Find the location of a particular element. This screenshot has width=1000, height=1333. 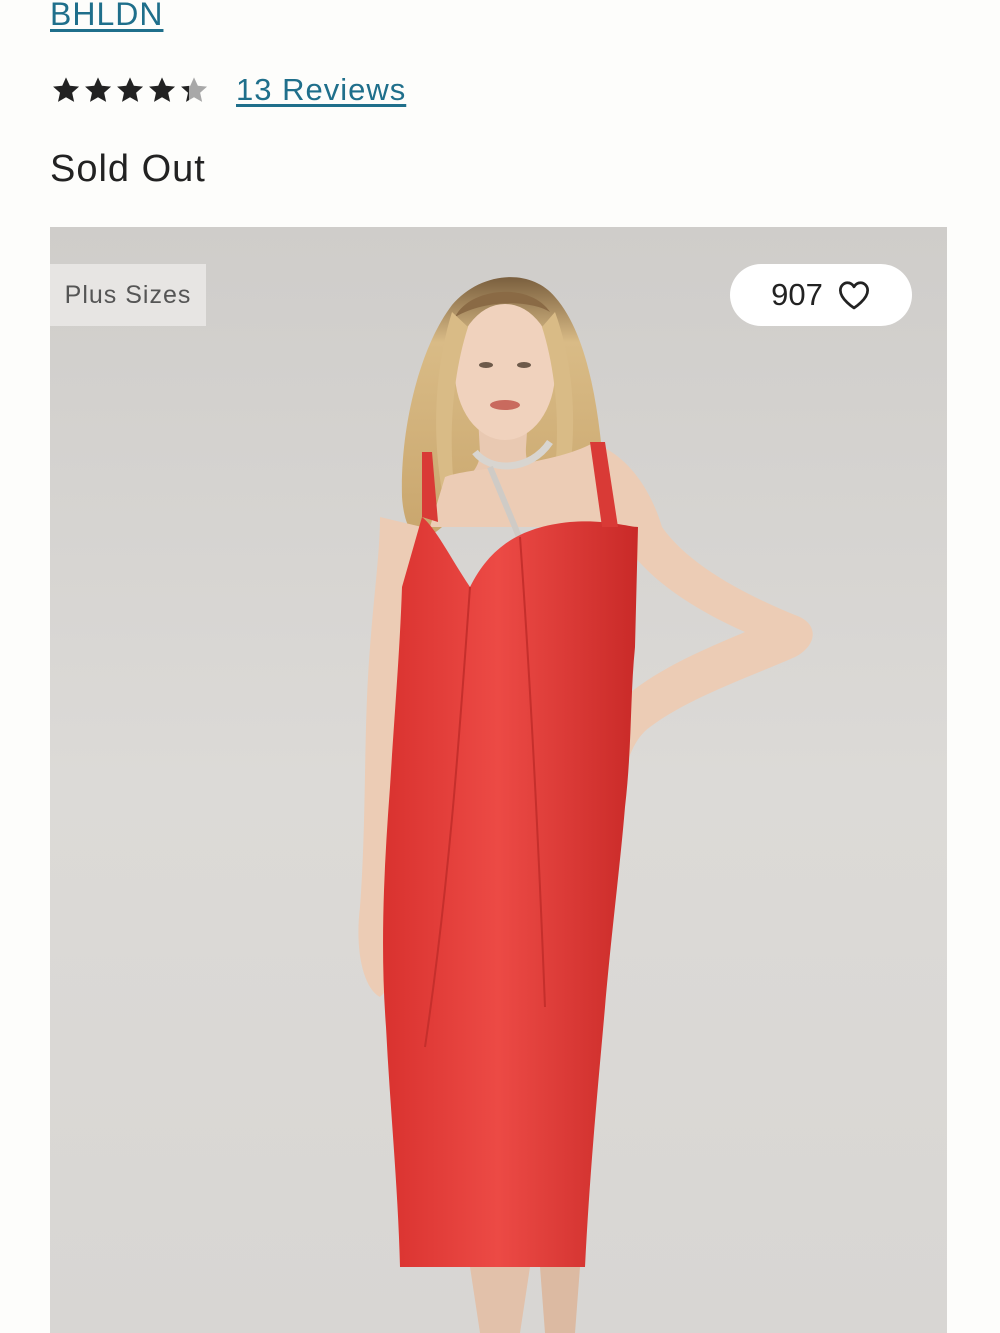

availability-status: Sold Out is located at coordinates (128, 169).